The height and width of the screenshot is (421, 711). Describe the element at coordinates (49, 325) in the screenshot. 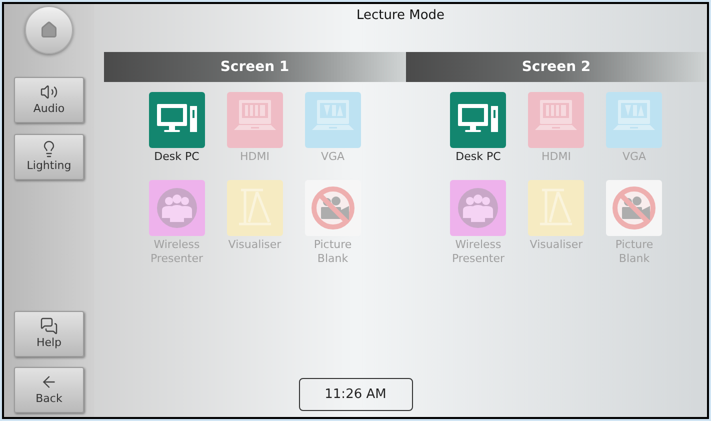

I see `speech-bubbles-icon` at that location.